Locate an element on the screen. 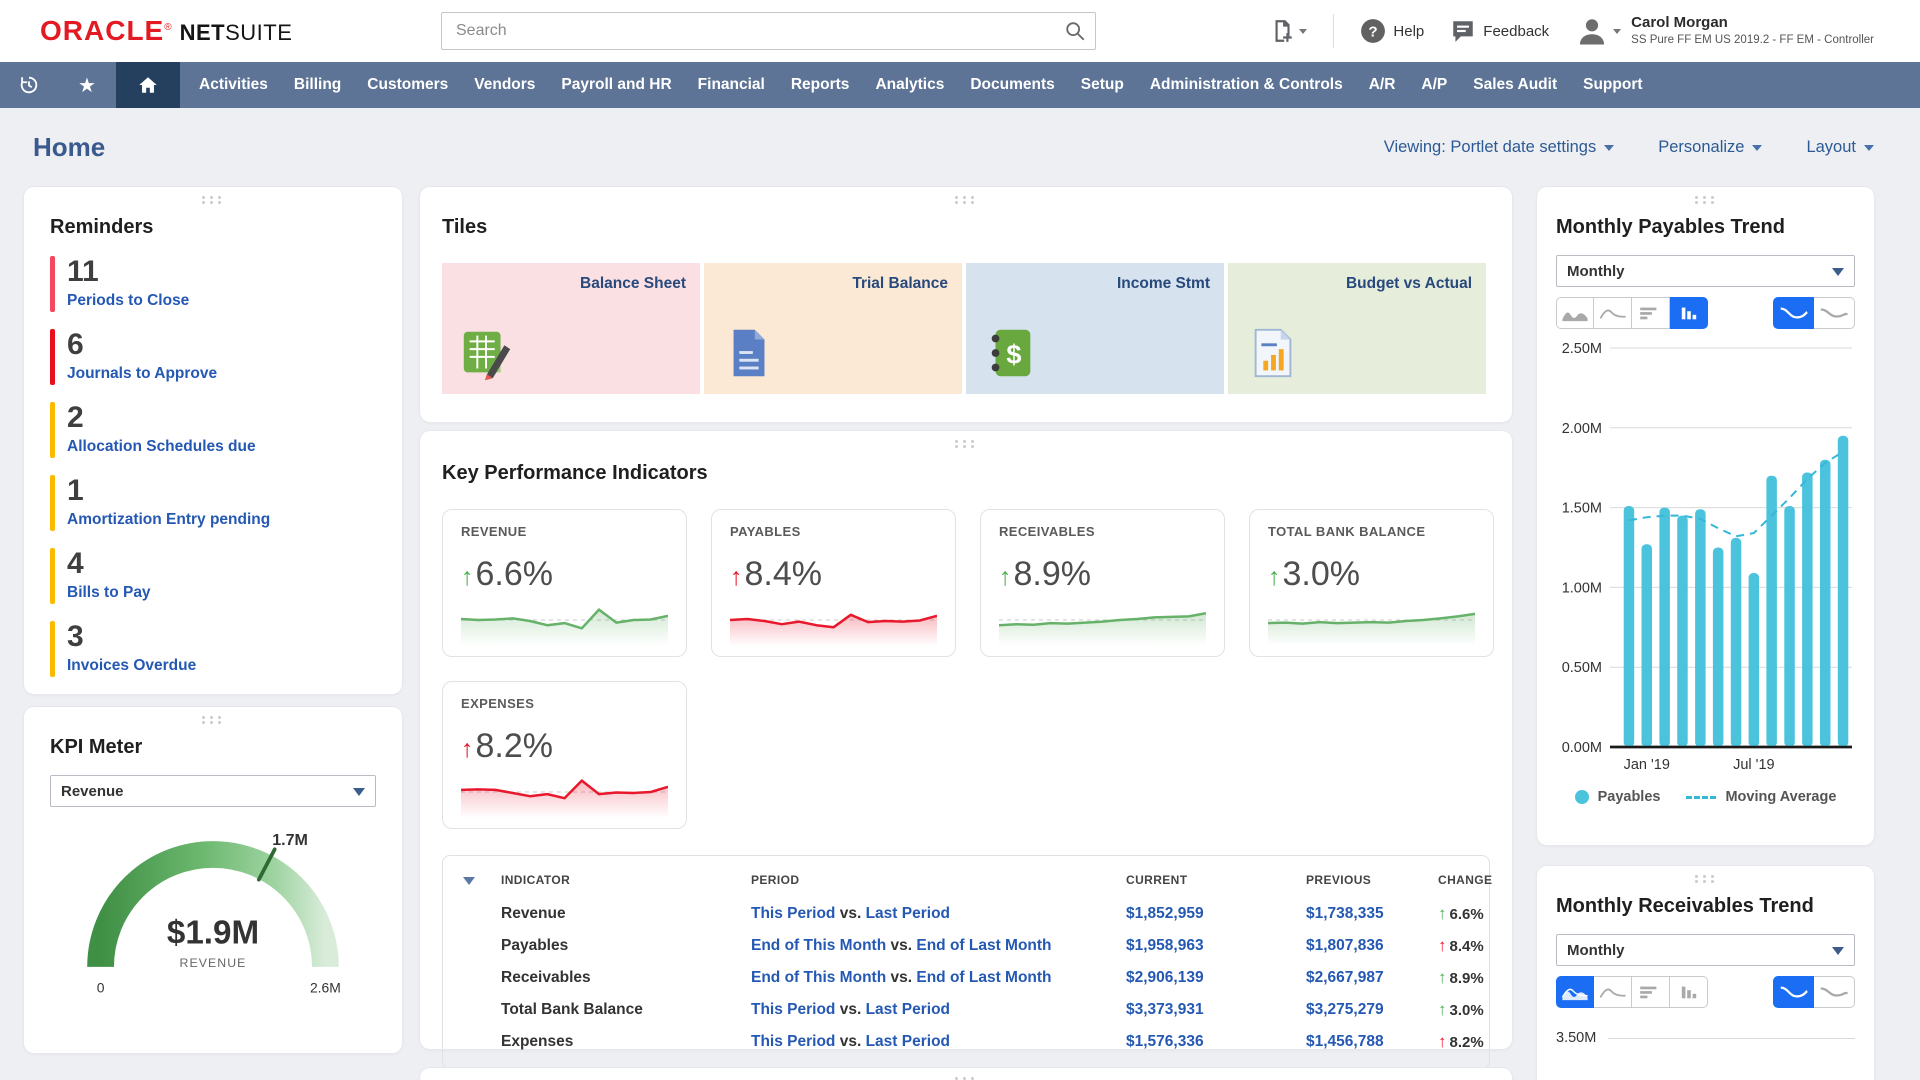 This screenshot has width=1920, height=1080. chart-area-button is located at coordinates (1575, 313).